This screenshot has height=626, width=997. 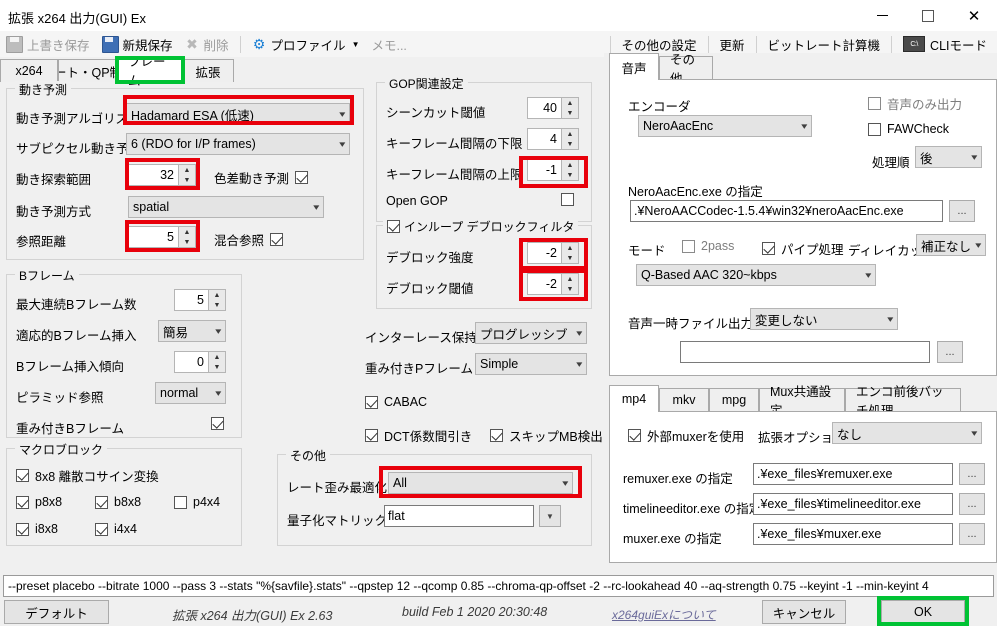 What do you see at coordinates (200, 362) in the screenshot?
I see `bframe-bias-stepper: 0 ▲ ▼` at bounding box center [200, 362].